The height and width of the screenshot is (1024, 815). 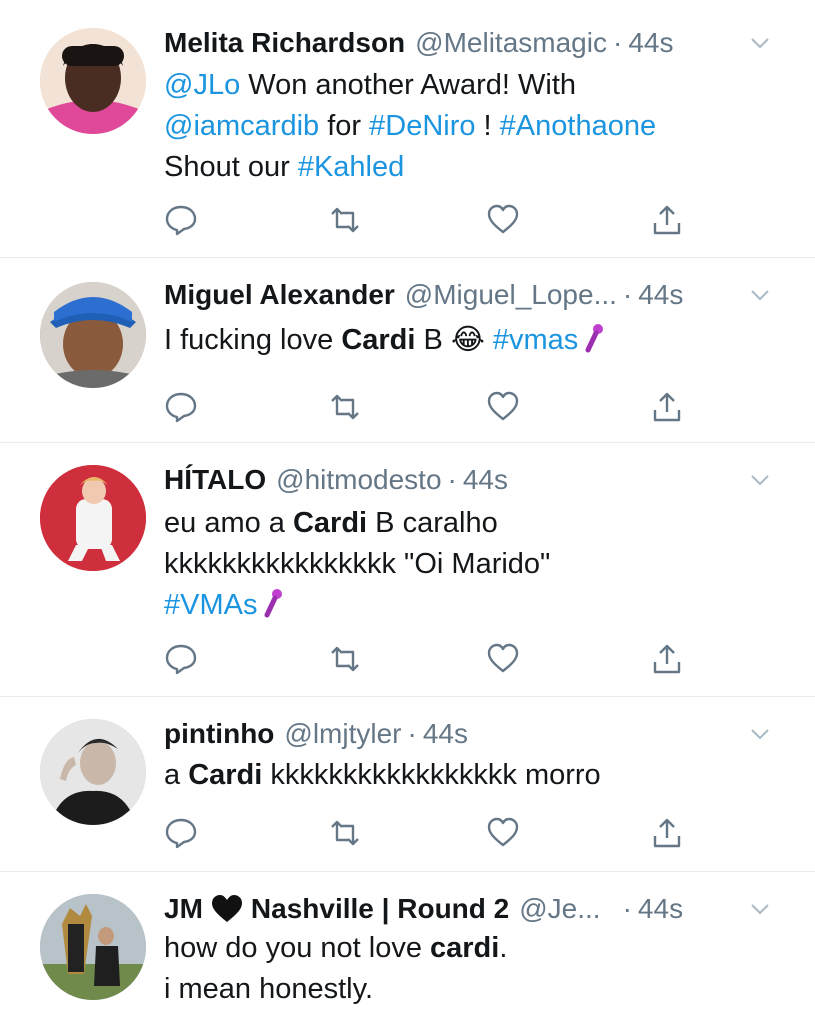 I want to click on username: @lmjtyler, so click(x=342, y=734).